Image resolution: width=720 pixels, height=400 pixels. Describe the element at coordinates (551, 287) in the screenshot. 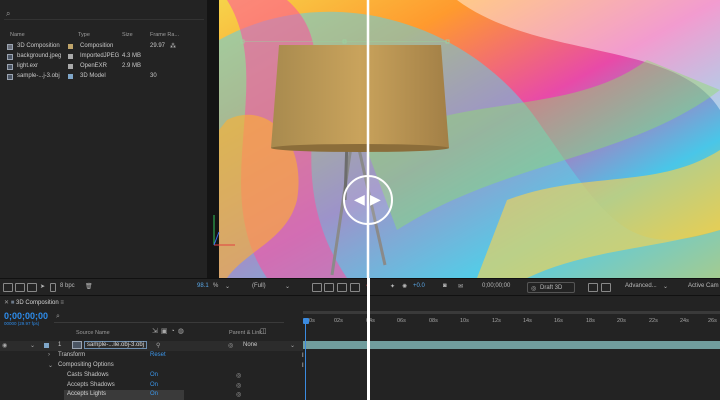

I see `renderer-button: ◎ Draft 3D` at that location.